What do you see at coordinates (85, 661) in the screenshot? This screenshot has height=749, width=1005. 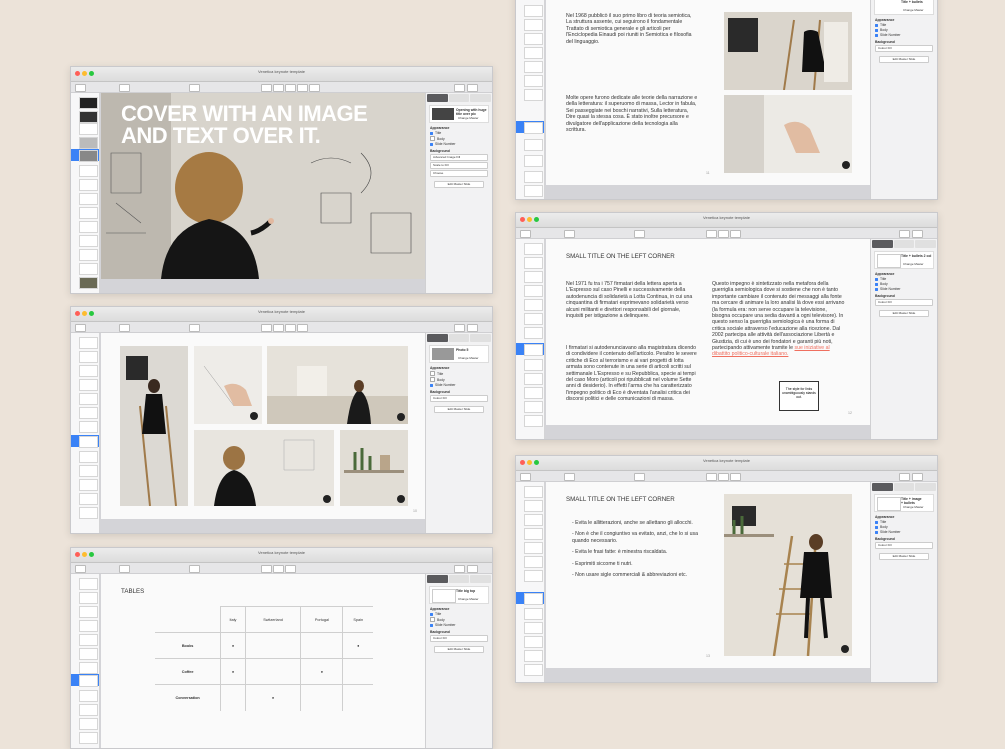 I see `slide-navigator` at bounding box center [85, 661].